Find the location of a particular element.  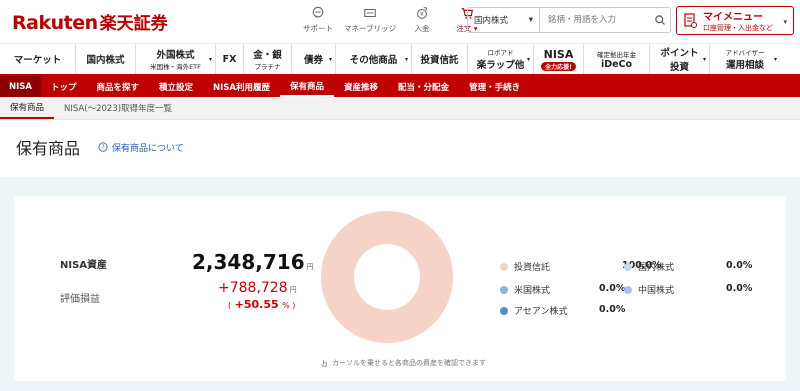

logo-jp: 楽天証券 is located at coordinates (133, 24).